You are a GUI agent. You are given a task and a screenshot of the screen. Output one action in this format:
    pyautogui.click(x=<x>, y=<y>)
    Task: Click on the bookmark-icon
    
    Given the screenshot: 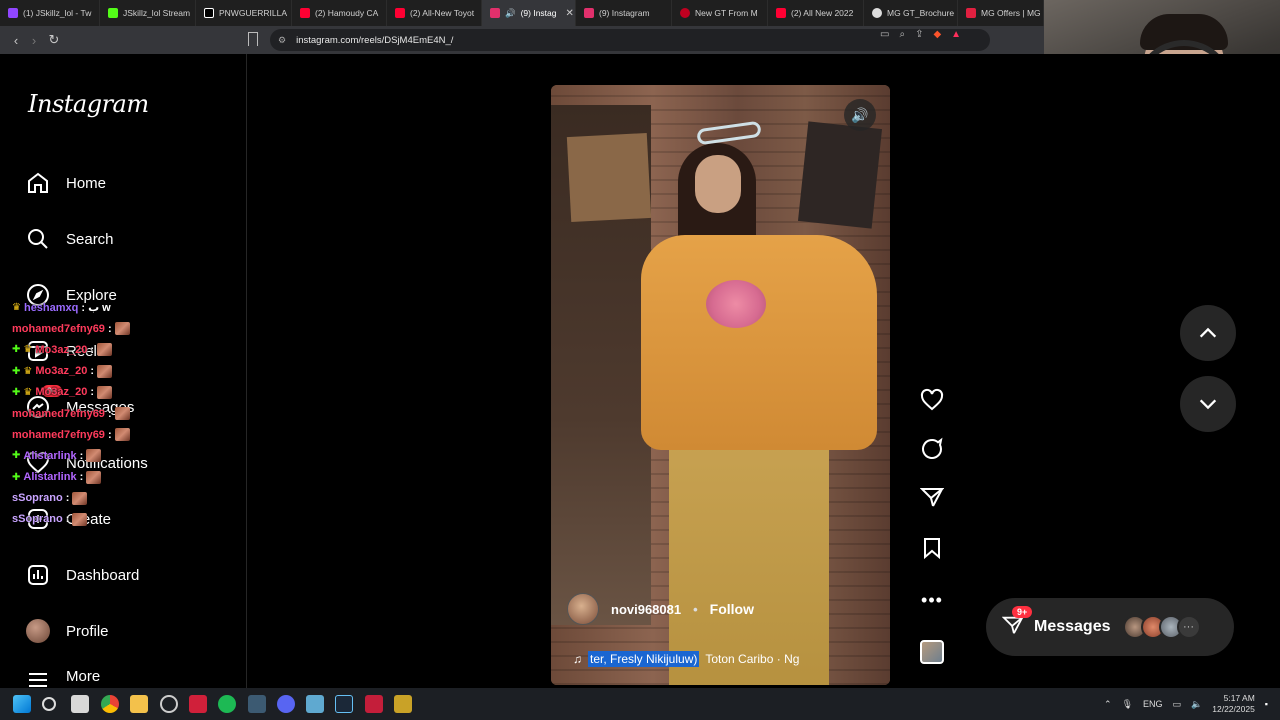 What is the action you would take?
    pyautogui.click(x=253, y=39)
    